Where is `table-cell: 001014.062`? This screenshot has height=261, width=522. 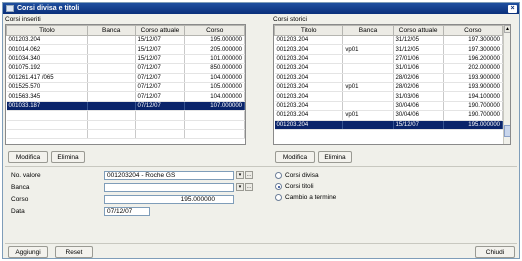
table-cell: 001014.062 is located at coordinates (47, 49).